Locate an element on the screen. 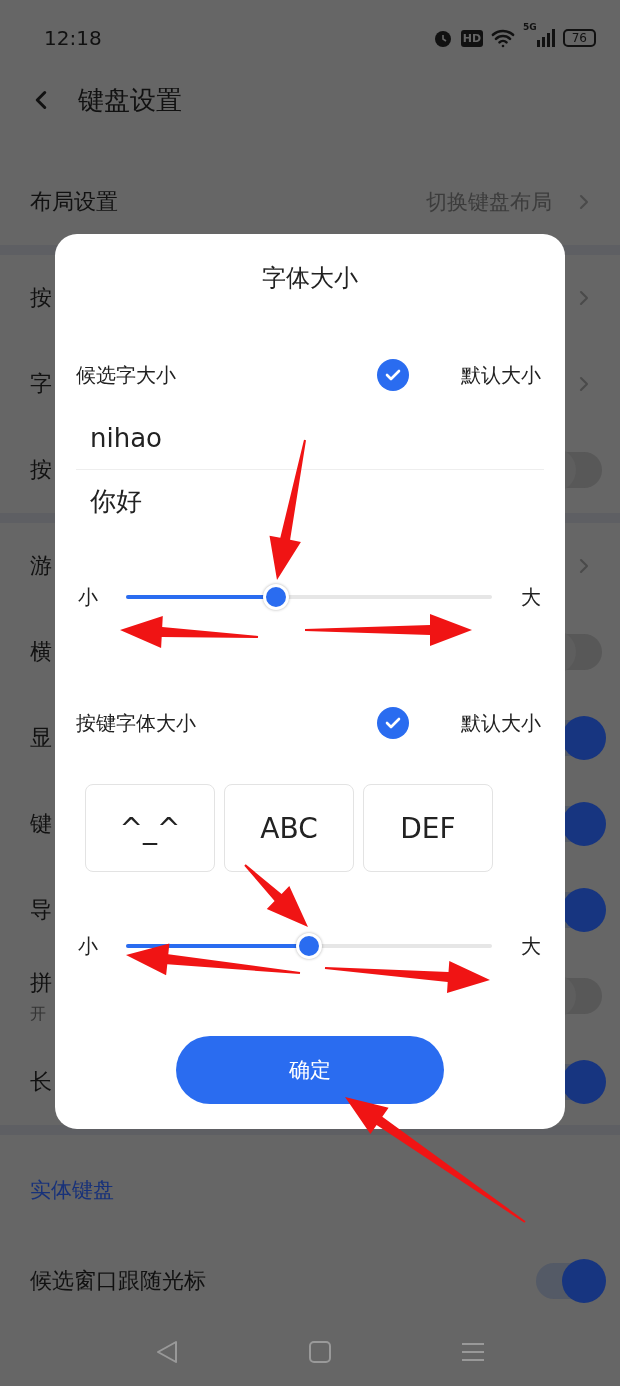 The height and width of the screenshot is (1386, 620). alarm-icon is located at coordinates (442, 38).